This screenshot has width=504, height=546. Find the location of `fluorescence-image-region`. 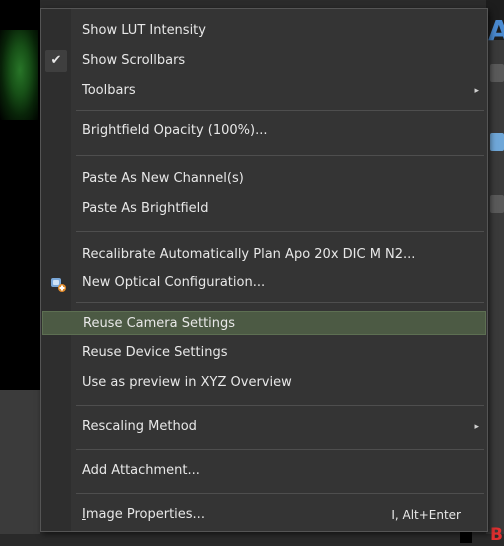

fluorescence-image-region is located at coordinates (19, 75).